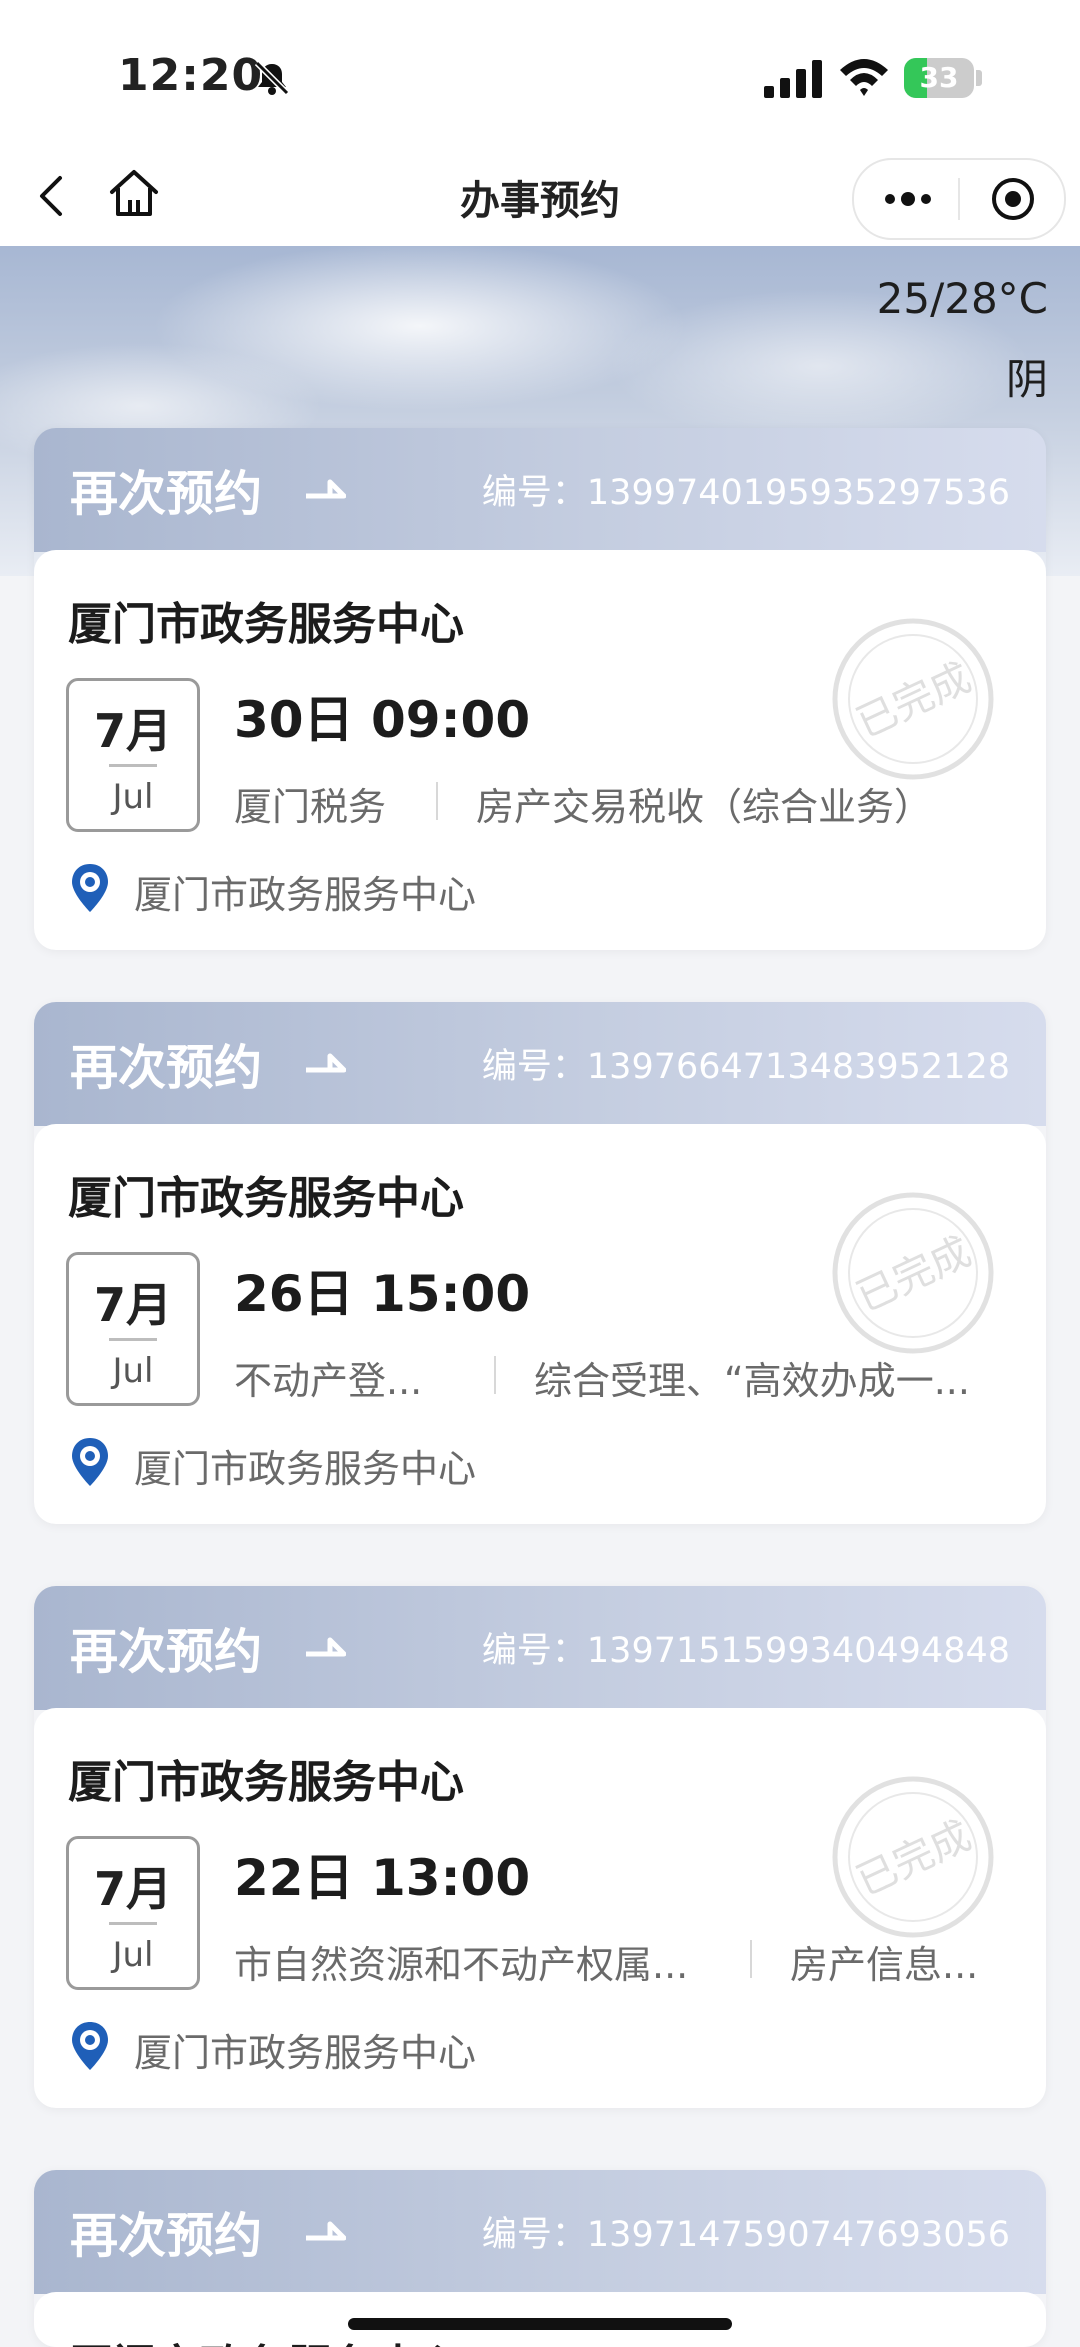 Image resolution: width=1080 pixels, height=2347 pixels. Describe the element at coordinates (382, 720) in the screenshot. I see `day-time: 30日 09:00` at that location.